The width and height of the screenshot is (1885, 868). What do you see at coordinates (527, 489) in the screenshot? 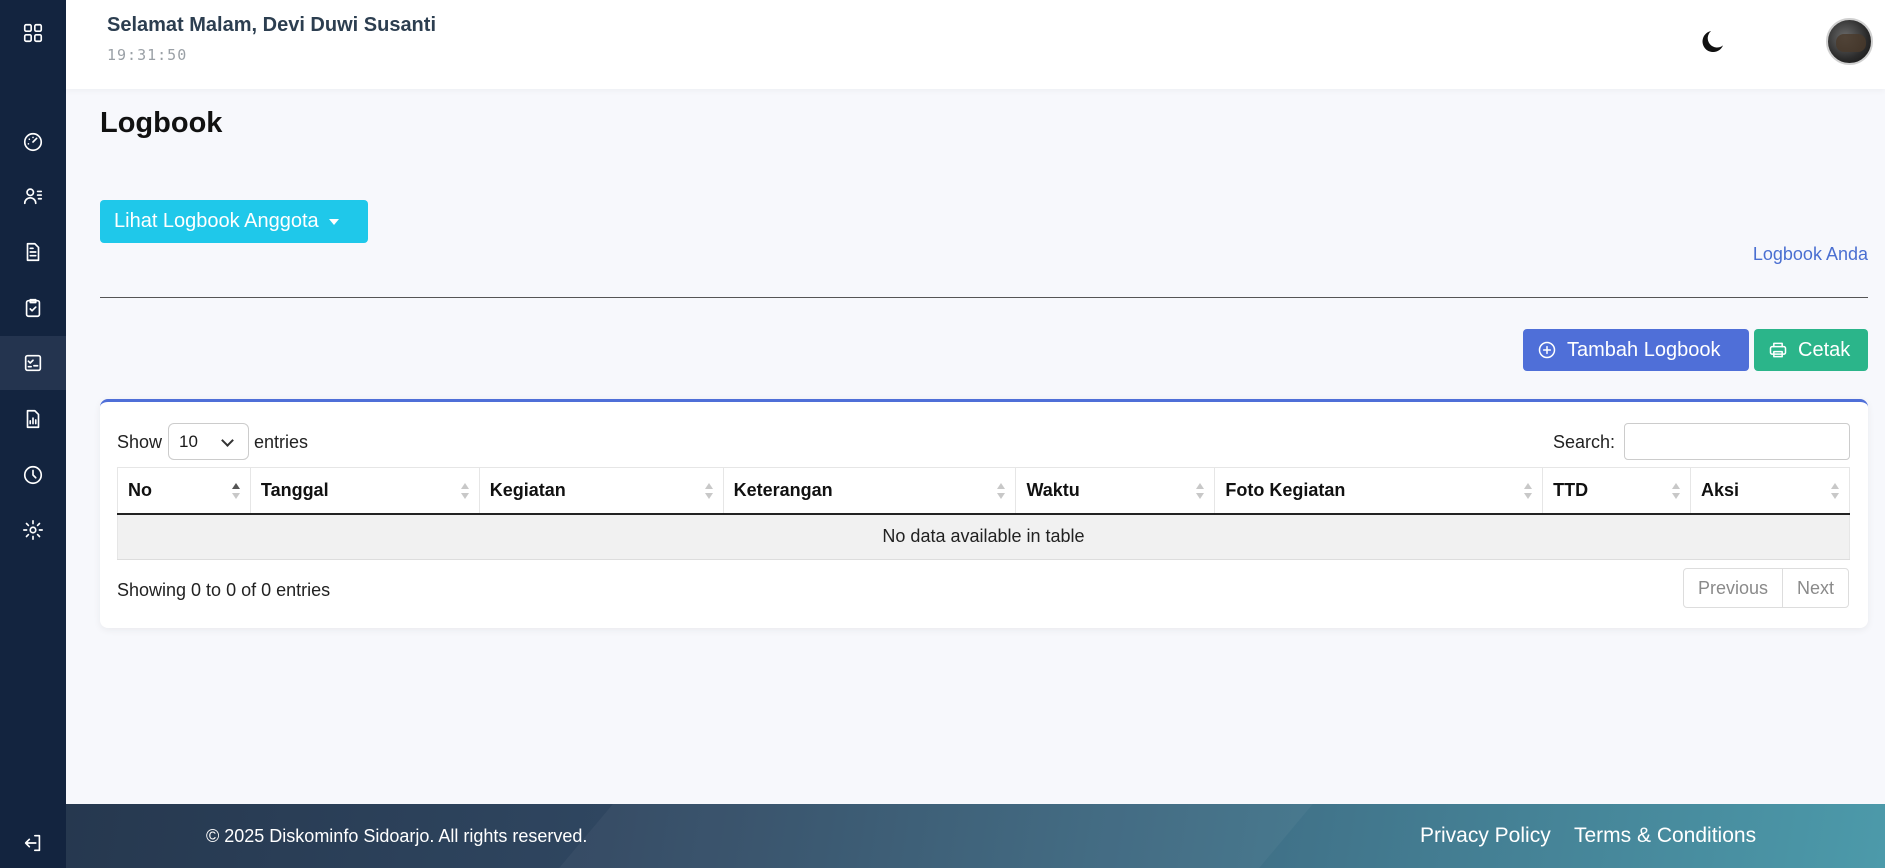
I see `column-label: Kegiatan` at bounding box center [527, 489].